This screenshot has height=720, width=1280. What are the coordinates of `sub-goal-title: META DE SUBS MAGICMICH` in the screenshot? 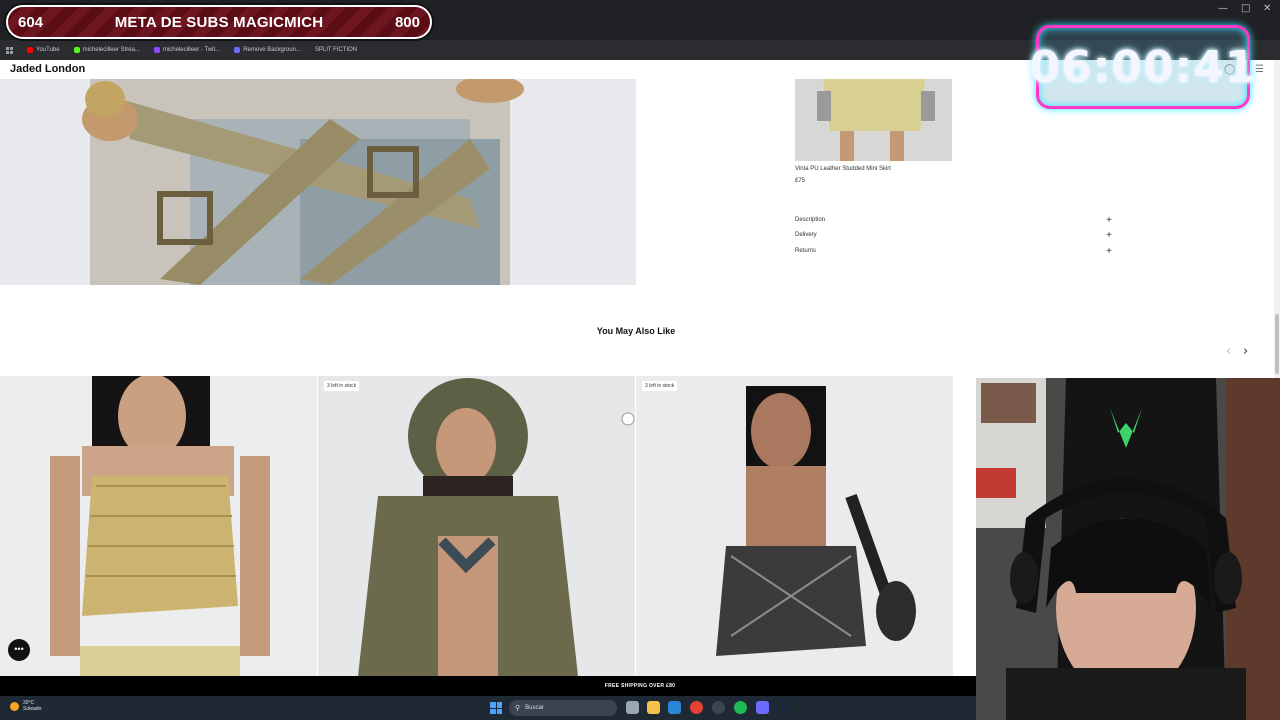 It's located at (219, 22).